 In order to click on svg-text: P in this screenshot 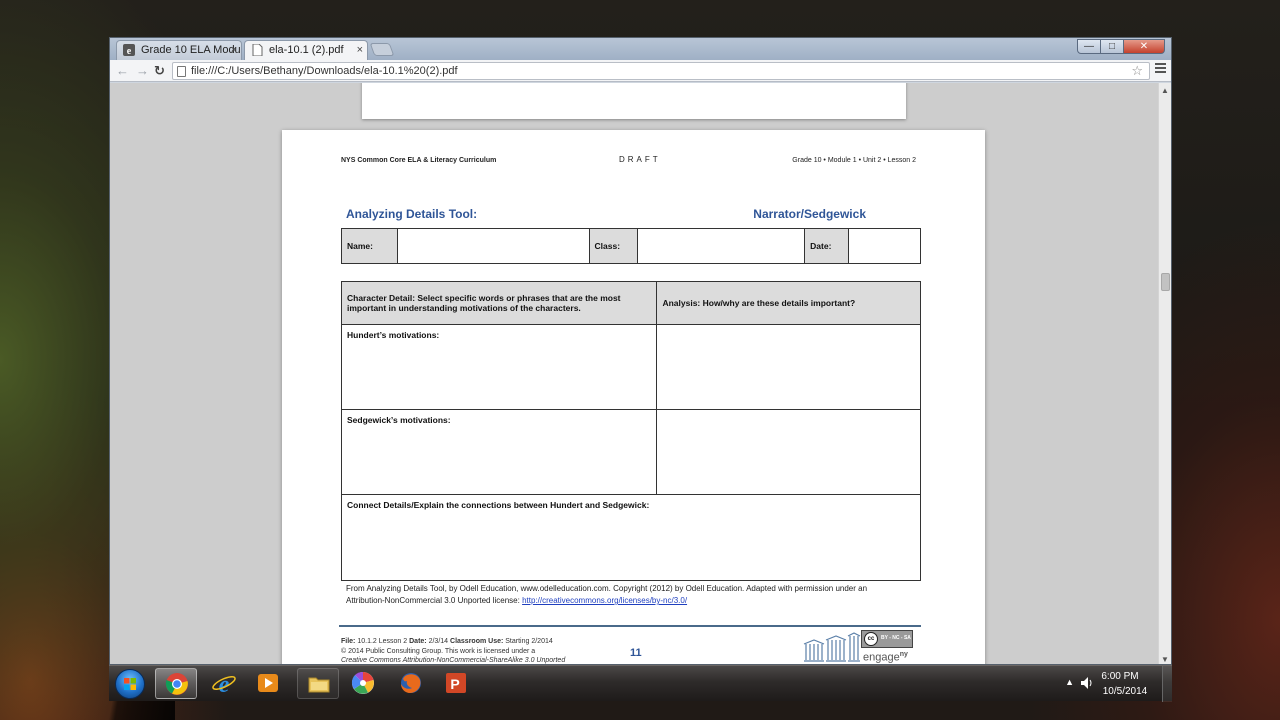, I will do `click(454, 684)`.